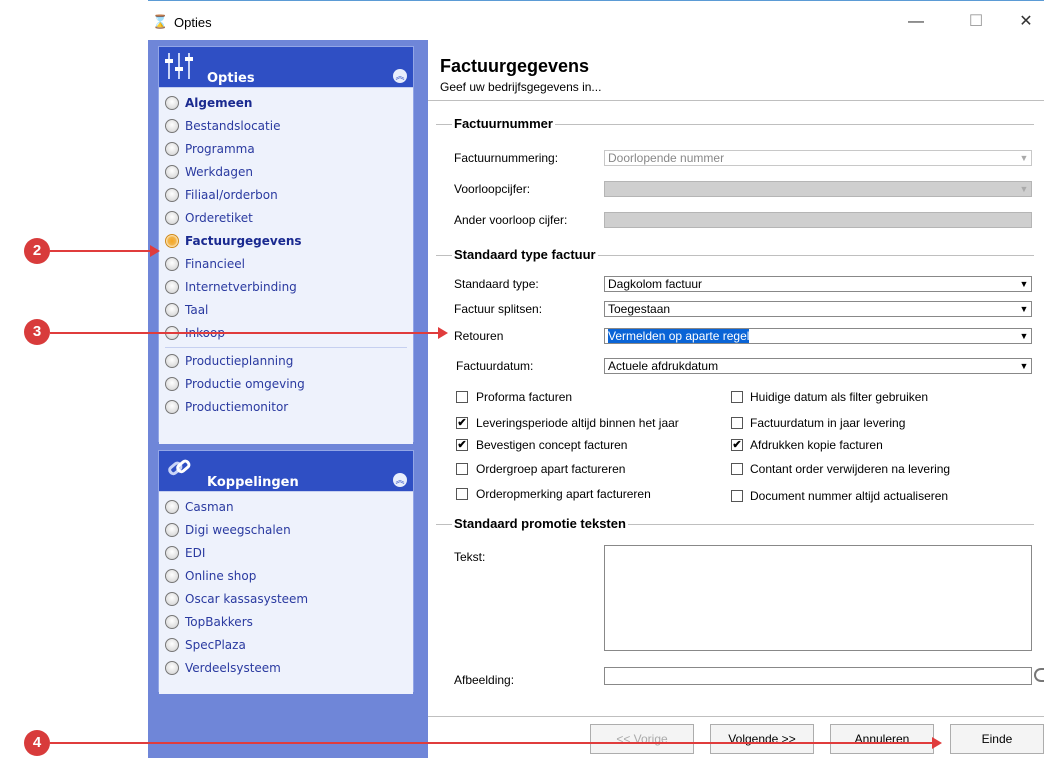  What do you see at coordinates (286, 241) in the screenshot?
I see `sidebar-item-factuurgegevens: Factuurgegevens` at bounding box center [286, 241].